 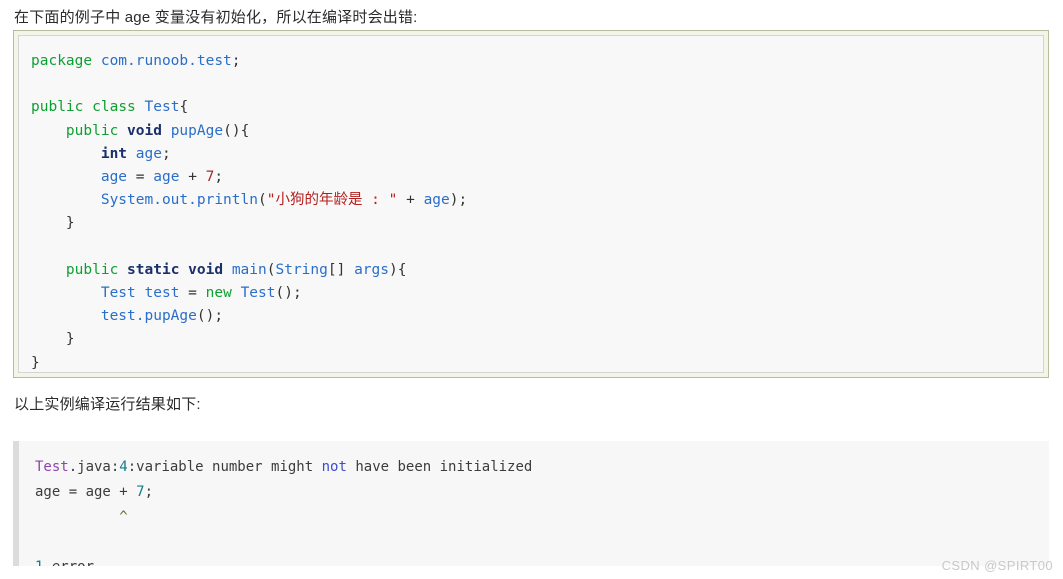 What do you see at coordinates (123, 467) in the screenshot?
I see `output-line-number: 4` at bounding box center [123, 467].